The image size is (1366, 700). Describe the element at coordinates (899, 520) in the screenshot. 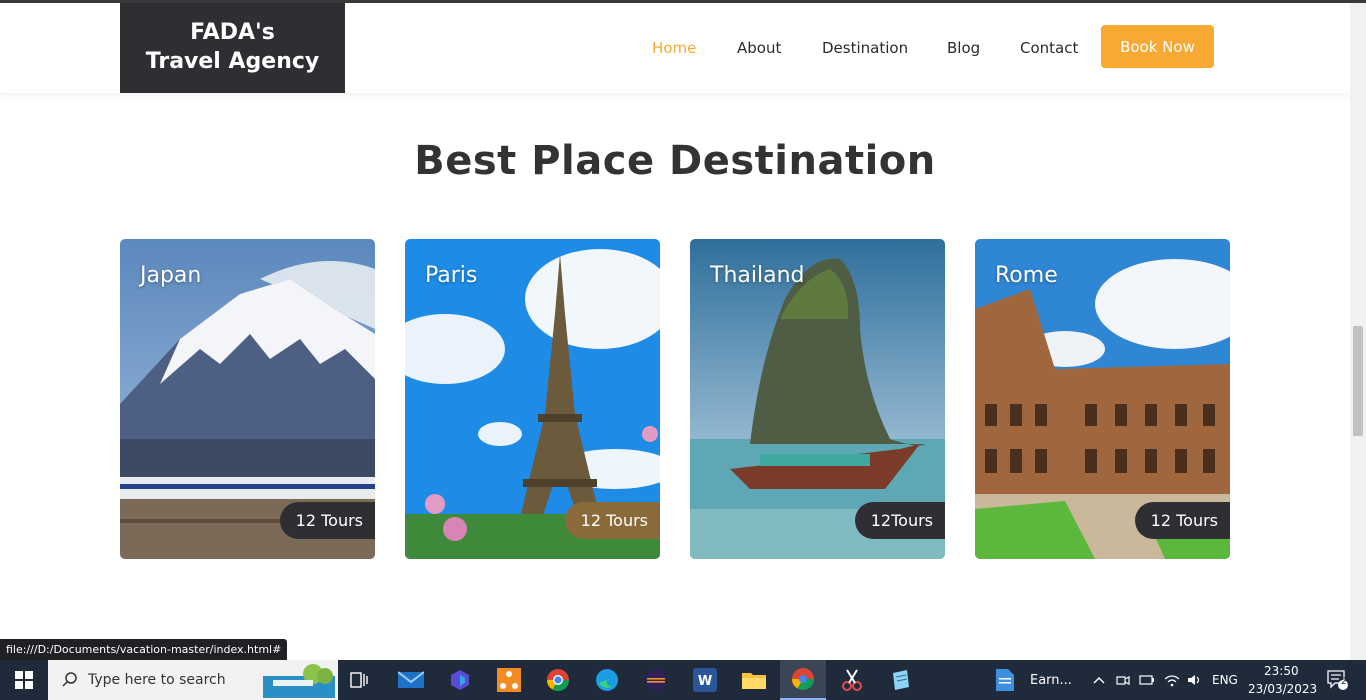

I see `tour-count-badge: 12Tours` at that location.